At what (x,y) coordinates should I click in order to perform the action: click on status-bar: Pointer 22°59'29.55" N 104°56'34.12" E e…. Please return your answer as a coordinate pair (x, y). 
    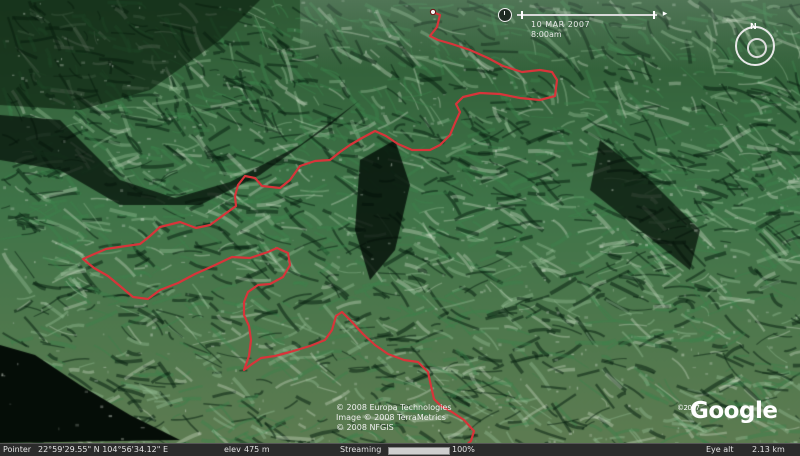
    Looking at the image, I should click on (400, 449).